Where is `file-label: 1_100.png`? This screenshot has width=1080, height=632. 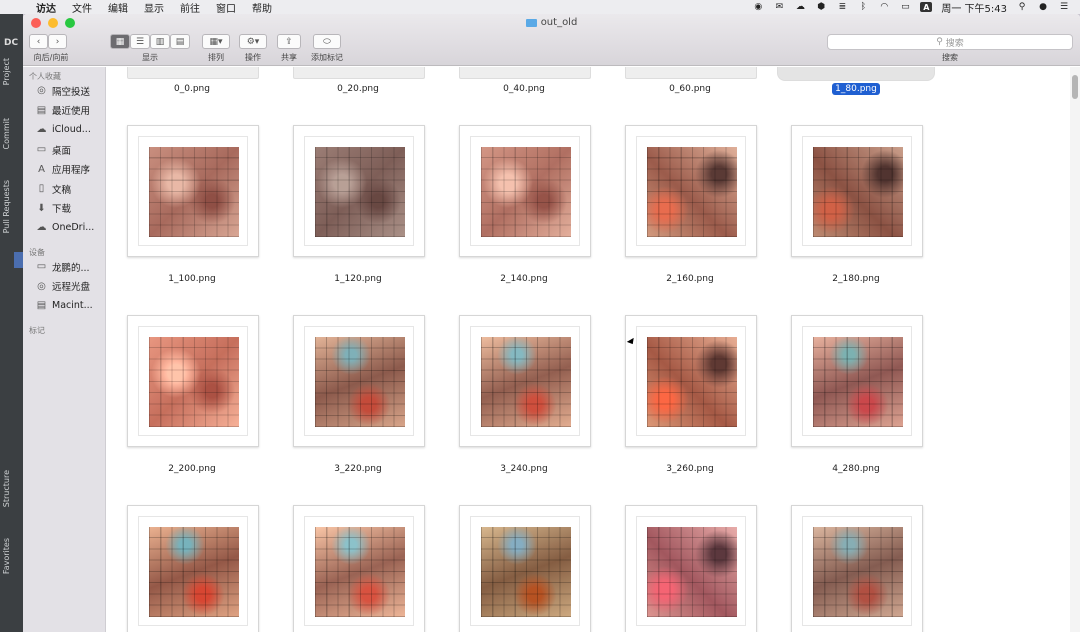 file-label: 1_100.png is located at coordinates (192, 279).